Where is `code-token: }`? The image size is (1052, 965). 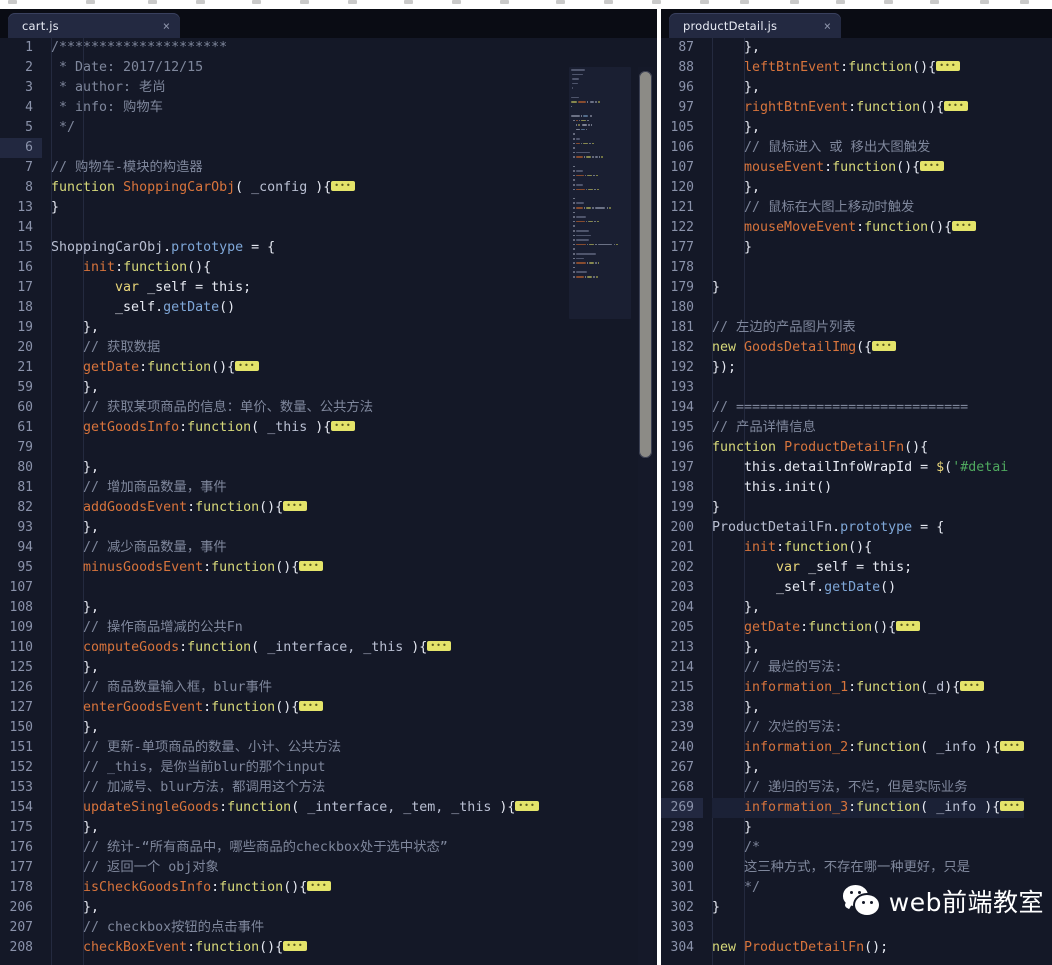
code-token: } is located at coordinates (716, 507).